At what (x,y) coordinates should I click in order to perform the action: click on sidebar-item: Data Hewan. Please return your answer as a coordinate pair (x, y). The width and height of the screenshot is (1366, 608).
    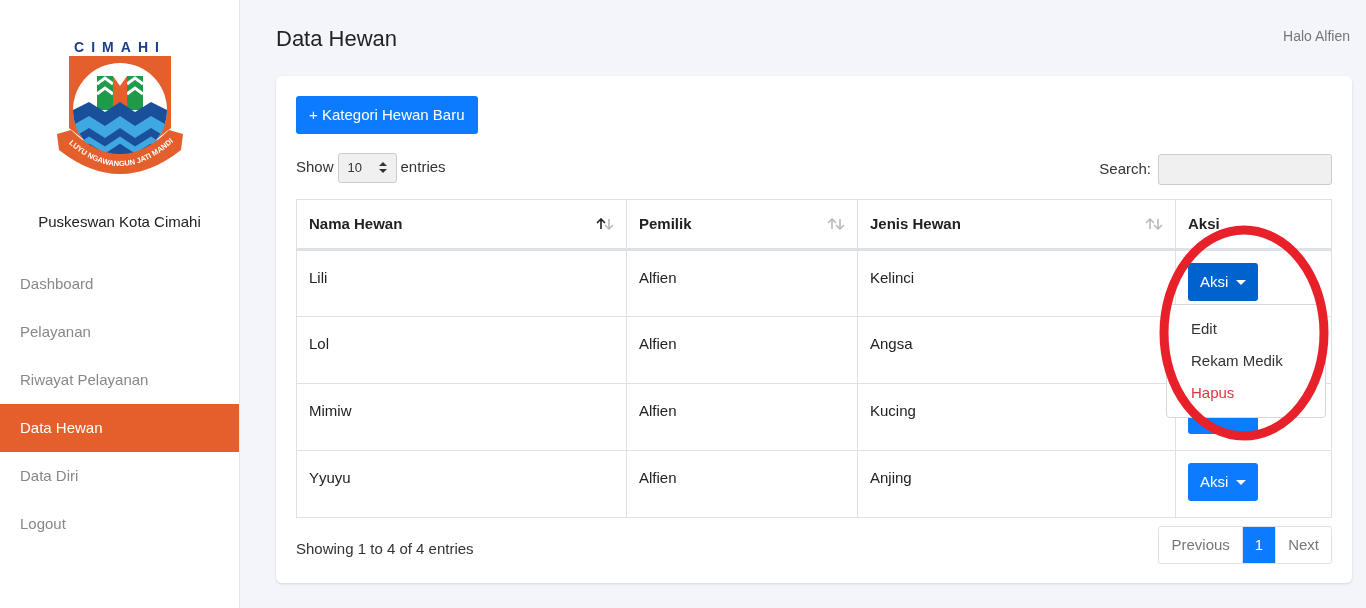
    Looking at the image, I should click on (119, 428).